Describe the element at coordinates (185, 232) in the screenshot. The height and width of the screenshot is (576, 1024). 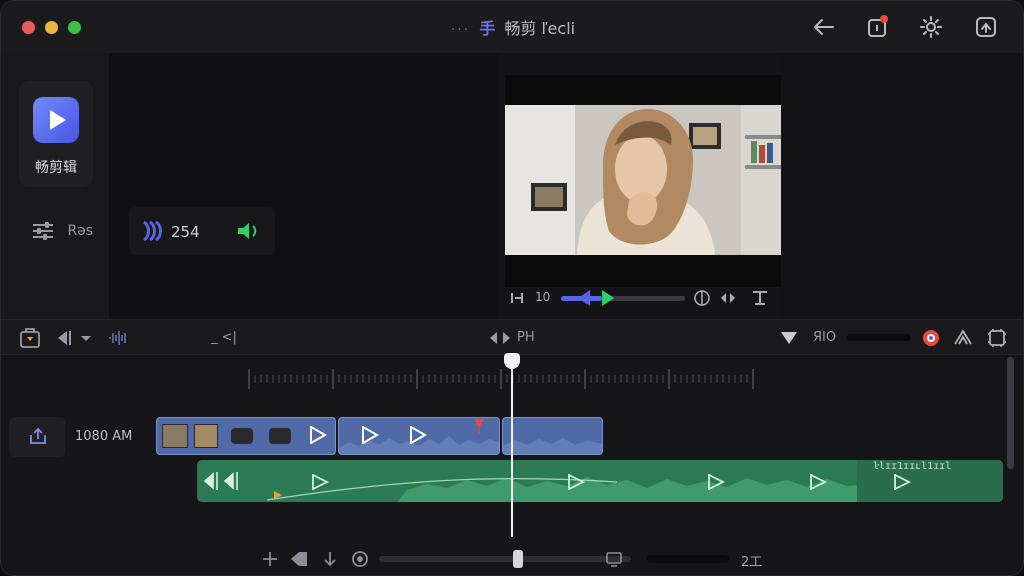
I see `stat-value: 254` at that location.